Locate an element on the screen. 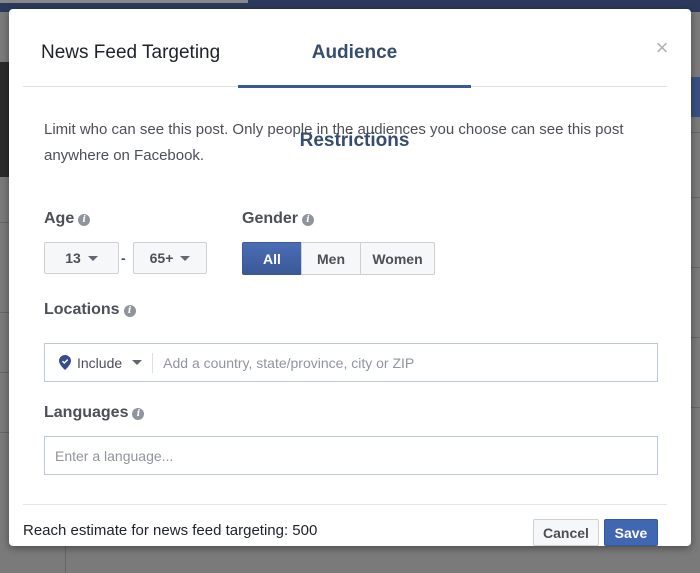 Image resolution: width=700 pixels, height=573 pixels. background-right is located at coordinates (695, 292).